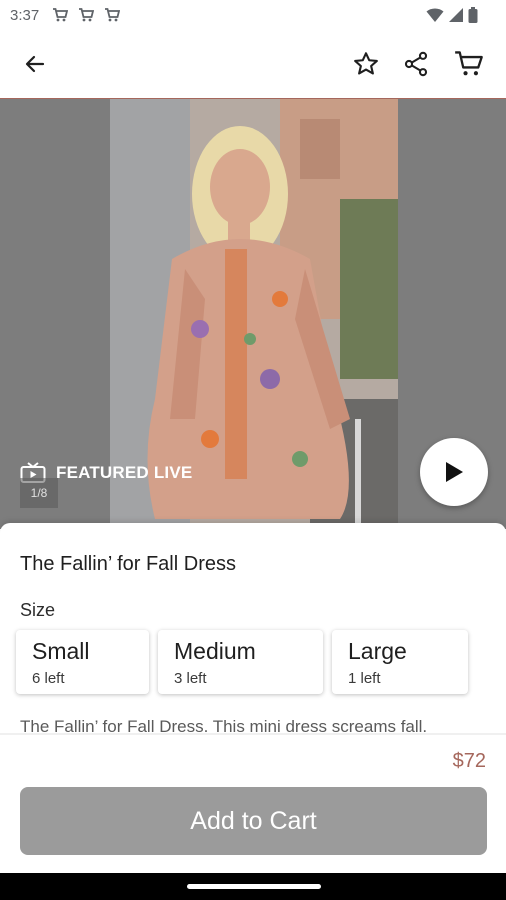 This screenshot has width=506, height=900. Describe the element at coordinates (124, 472) in the screenshot. I see `featured-live-label: FEATURED LIVE` at that location.